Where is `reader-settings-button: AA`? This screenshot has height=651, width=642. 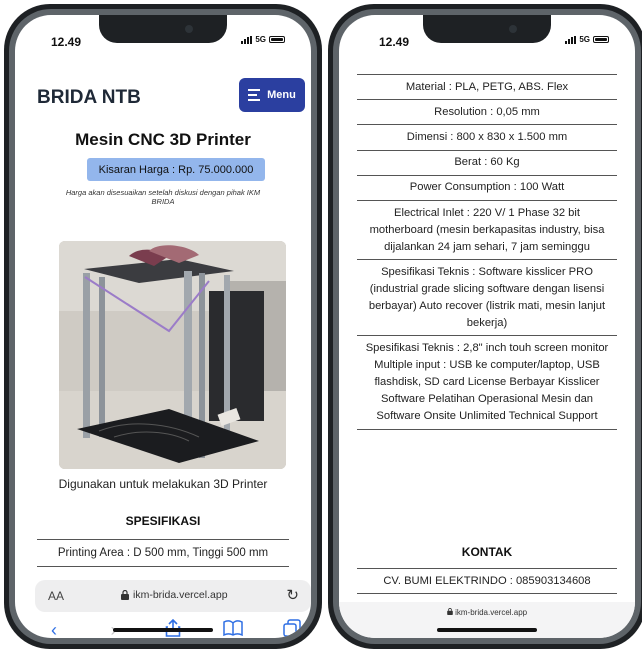
reader-settings-button: AA is located at coordinates (56, 596).